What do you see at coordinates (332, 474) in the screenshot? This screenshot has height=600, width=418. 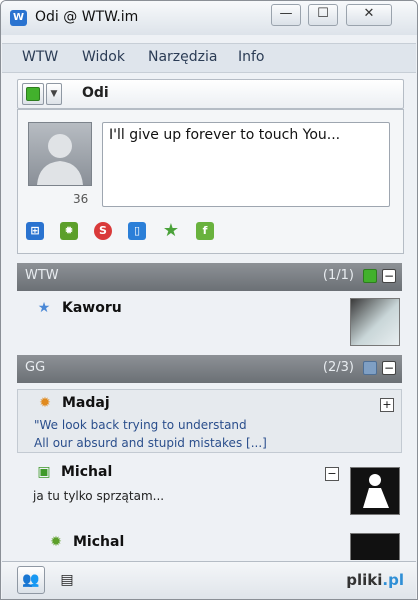 I see `collapse-description-button: −` at bounding box center [332, 474].